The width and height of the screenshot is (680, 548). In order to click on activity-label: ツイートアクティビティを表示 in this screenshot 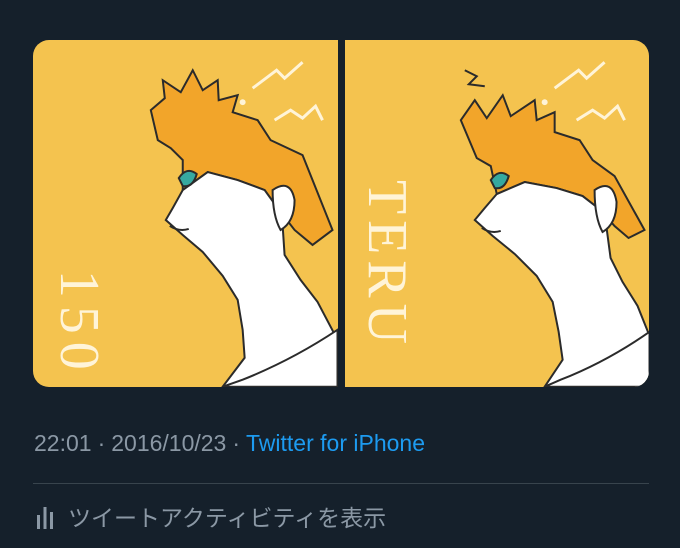, I will do `click(227, 518)`.